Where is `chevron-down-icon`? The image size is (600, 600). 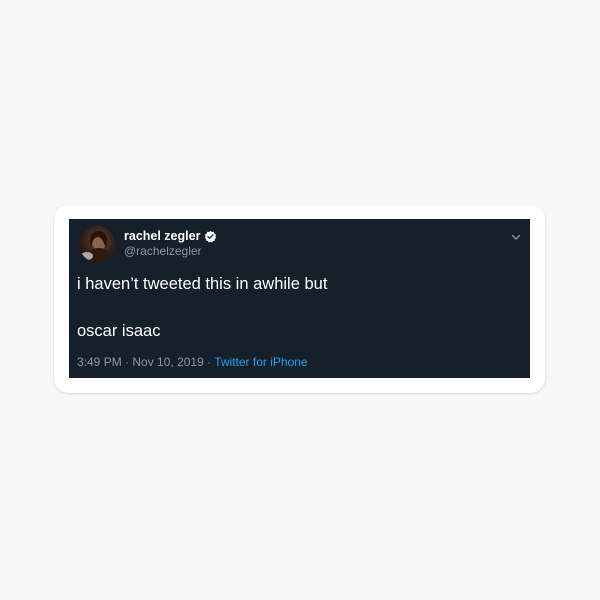 chevron-down-icon is located at coordinates (516, 236).